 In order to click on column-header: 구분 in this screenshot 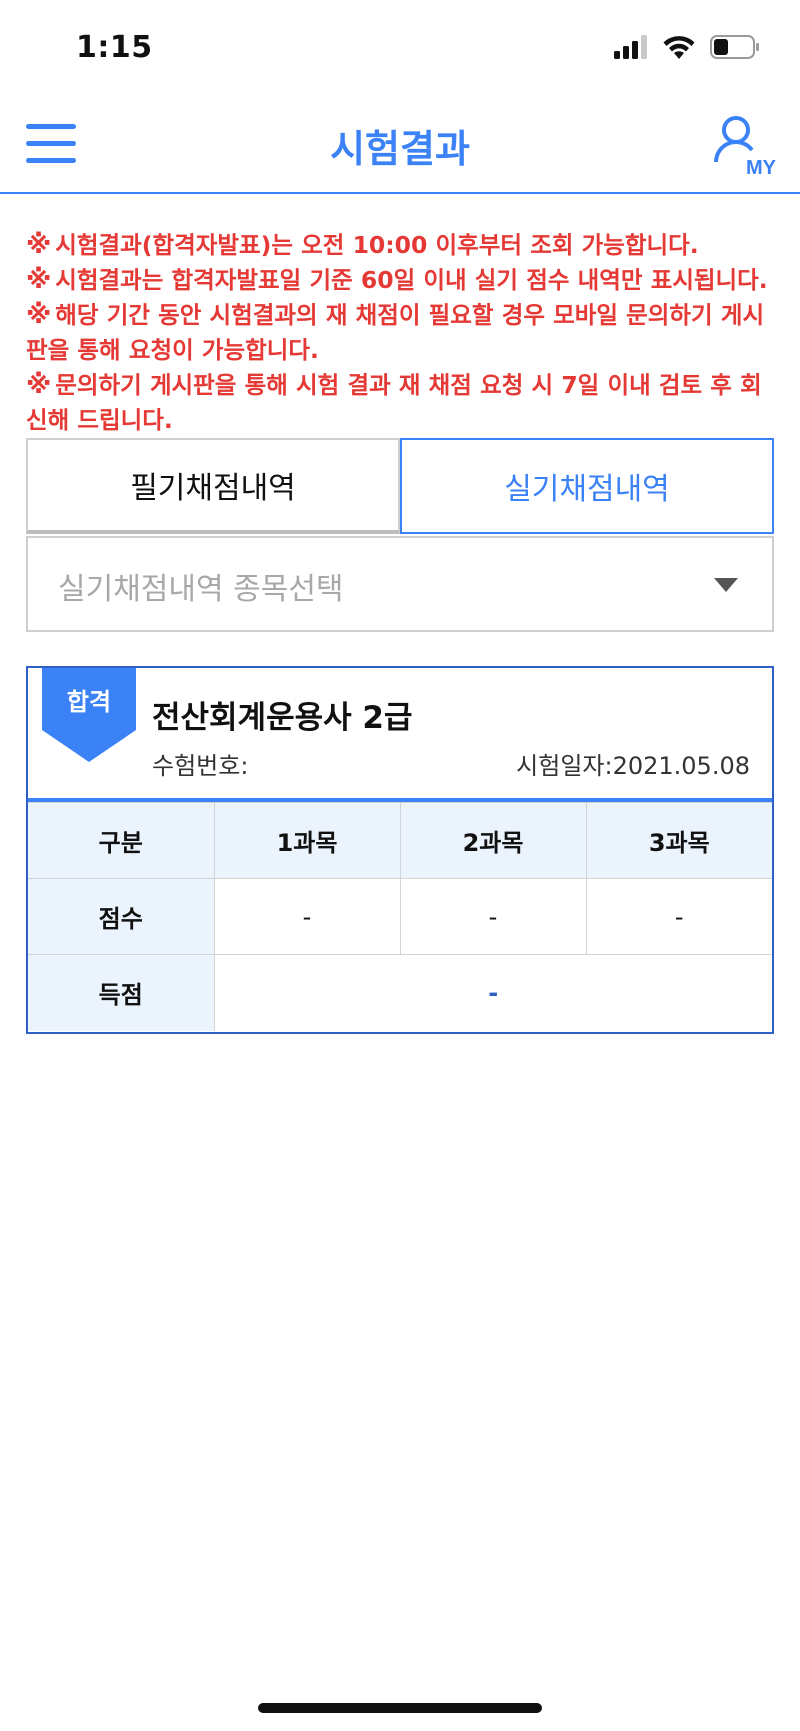, I will do `click(121, 840)`.